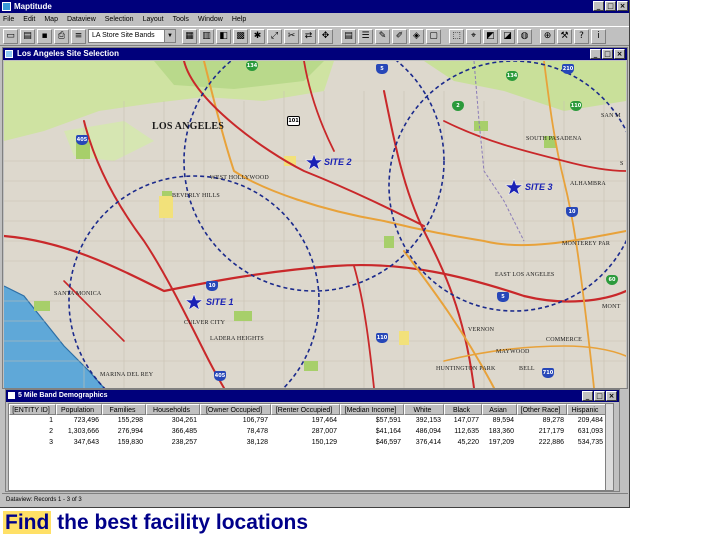 This screenshot has width=720, height=540. Describe the element at coordinates (184, 431) in the screenshot. I see `table-cell: 366,485` at that location.